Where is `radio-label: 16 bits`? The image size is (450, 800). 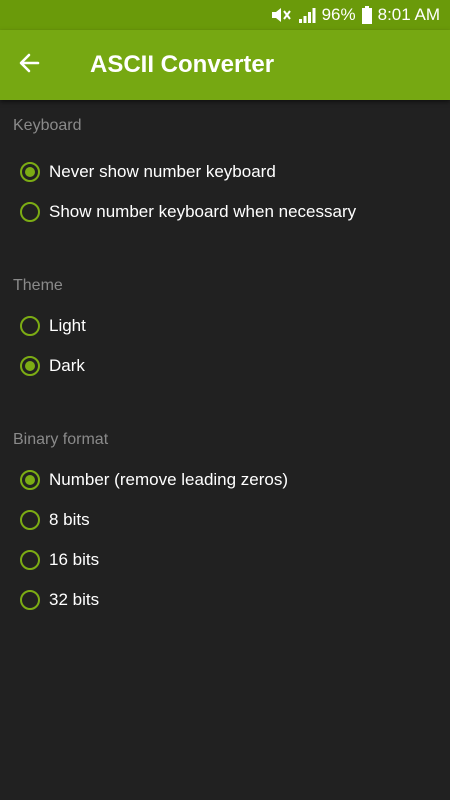
radio-label: 16 bits is located at coordinates (74, 559).